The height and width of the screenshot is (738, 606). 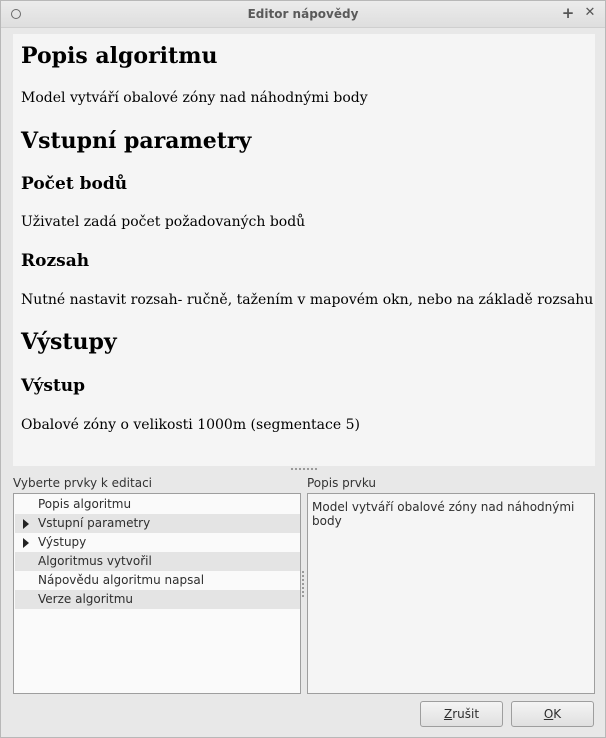 What do you see at coordinates (157, 561) in the screenshot?
I see `tree-item-author: Algoritmus vytvořil` at bounding box center [157, 561].